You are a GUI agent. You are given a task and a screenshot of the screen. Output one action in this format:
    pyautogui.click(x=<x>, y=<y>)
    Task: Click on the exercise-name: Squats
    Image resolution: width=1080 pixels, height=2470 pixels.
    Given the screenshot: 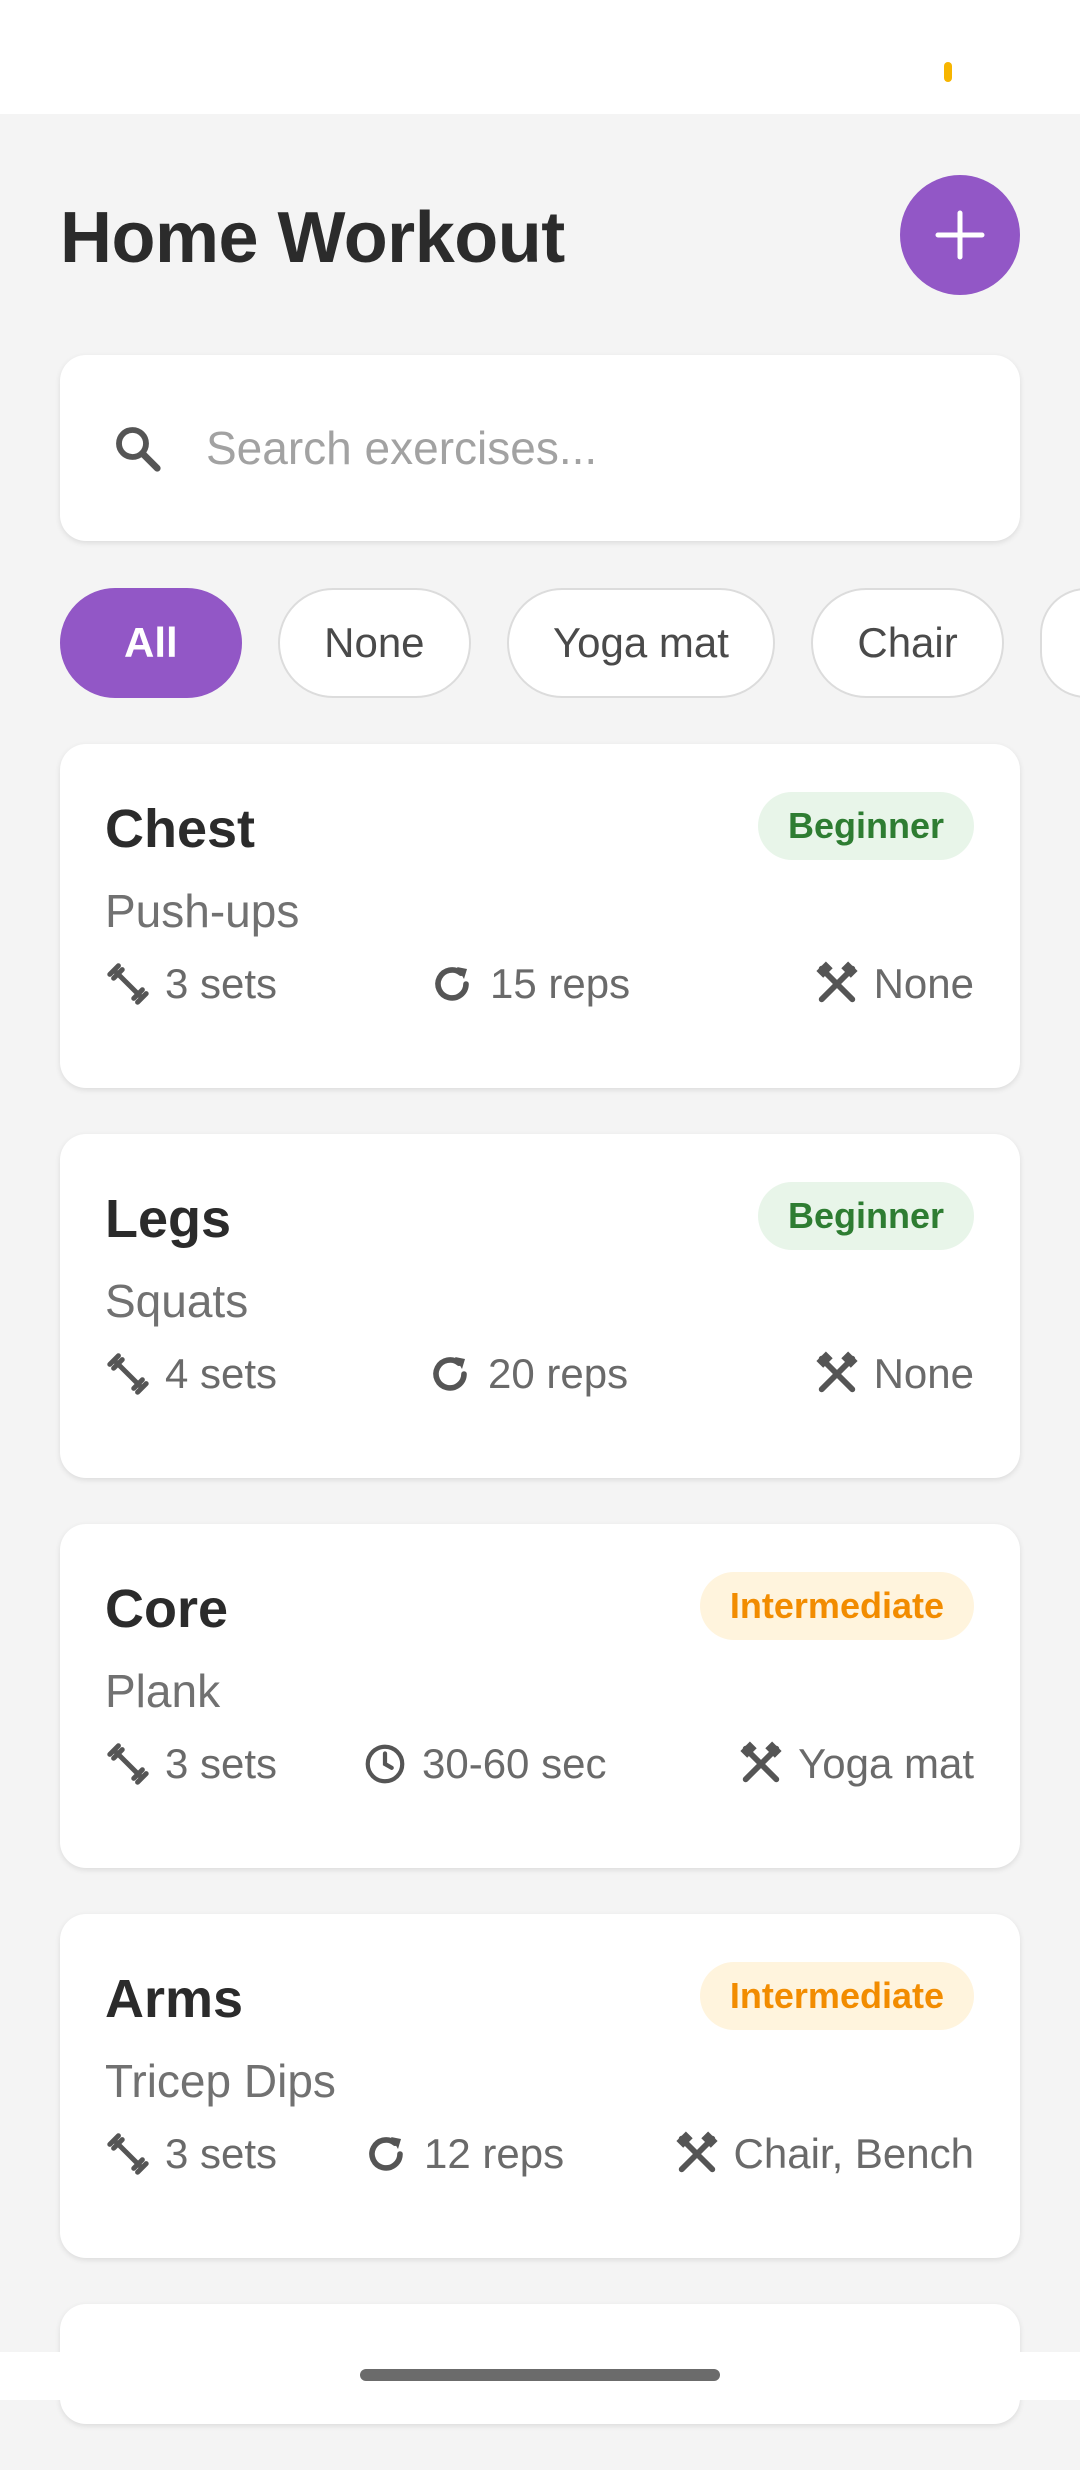 What is the action you would take?
    pyautogui.click(x=177, y=1301)
    